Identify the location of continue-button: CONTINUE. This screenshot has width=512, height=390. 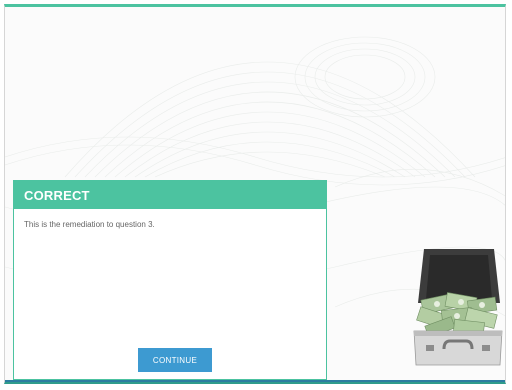
(175, 360).